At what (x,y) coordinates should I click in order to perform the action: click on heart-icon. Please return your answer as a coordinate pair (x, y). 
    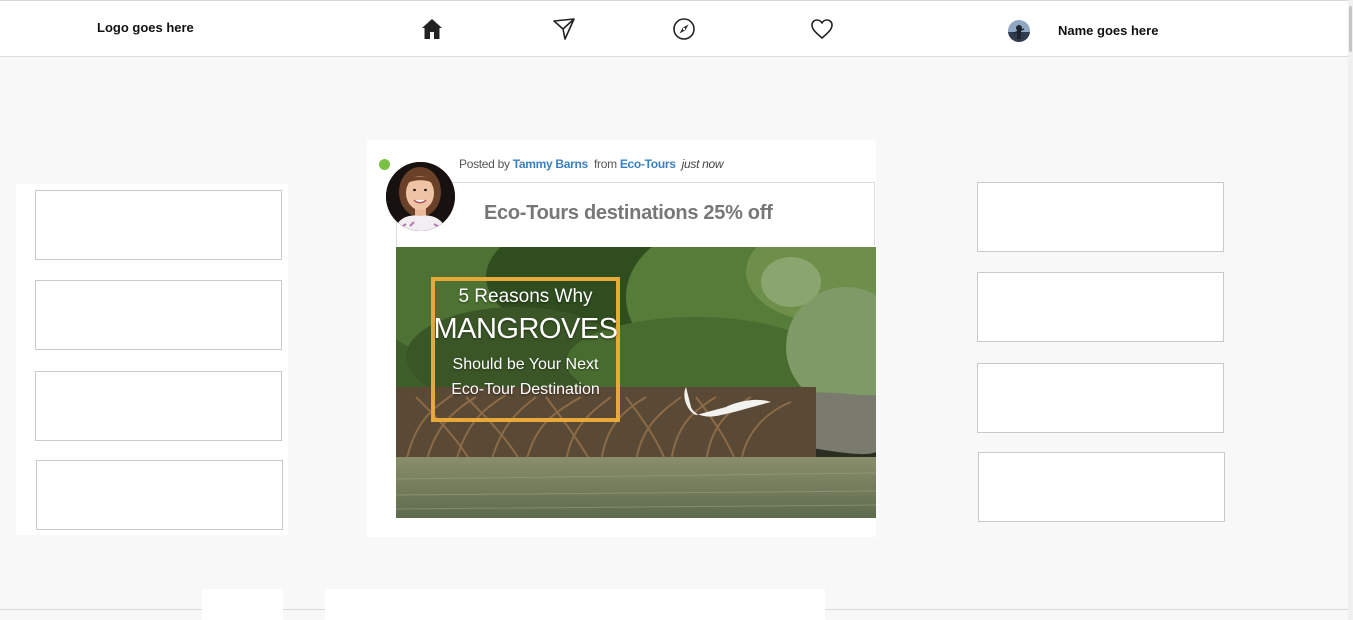
    Looking at the image, I should click on (822, 29).